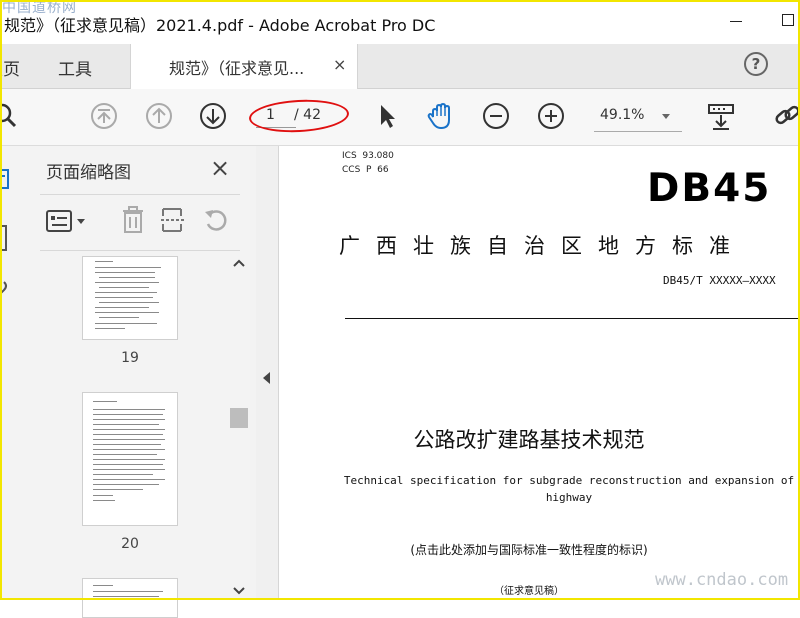 The image size is (800, 618). Describe the element at coordinates (104, 116) in the screenshot. I see `first-page-icon` at that location.